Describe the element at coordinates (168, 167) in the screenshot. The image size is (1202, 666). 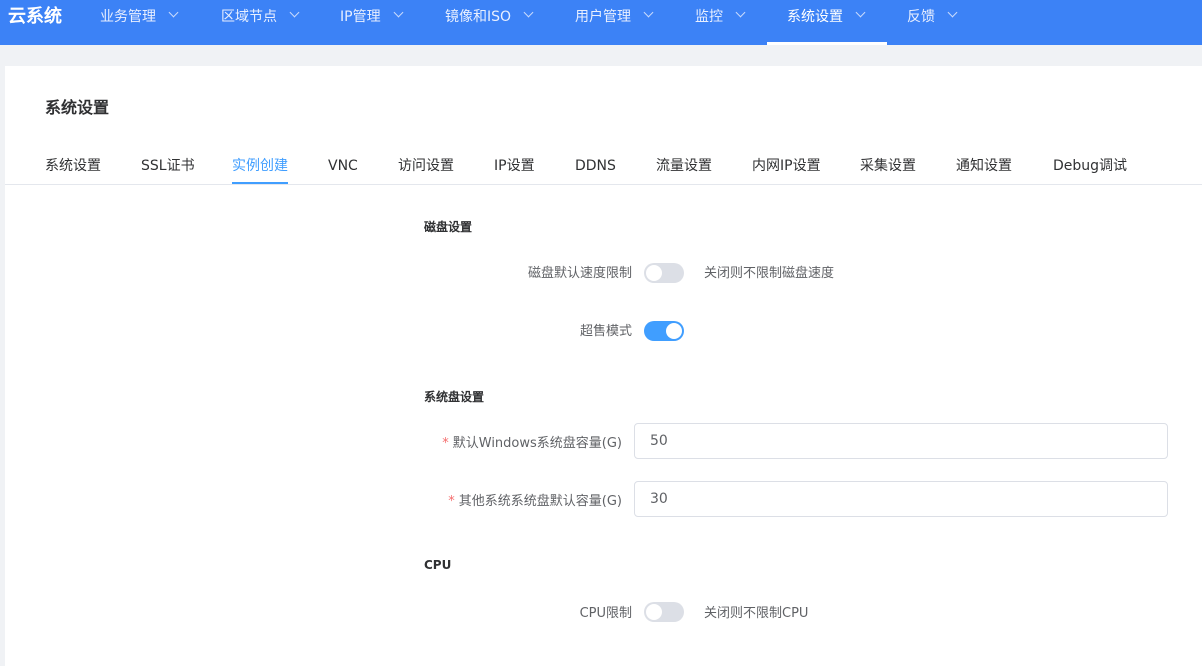
I see `tab-ssl-certificate: SSL证书` at that location.